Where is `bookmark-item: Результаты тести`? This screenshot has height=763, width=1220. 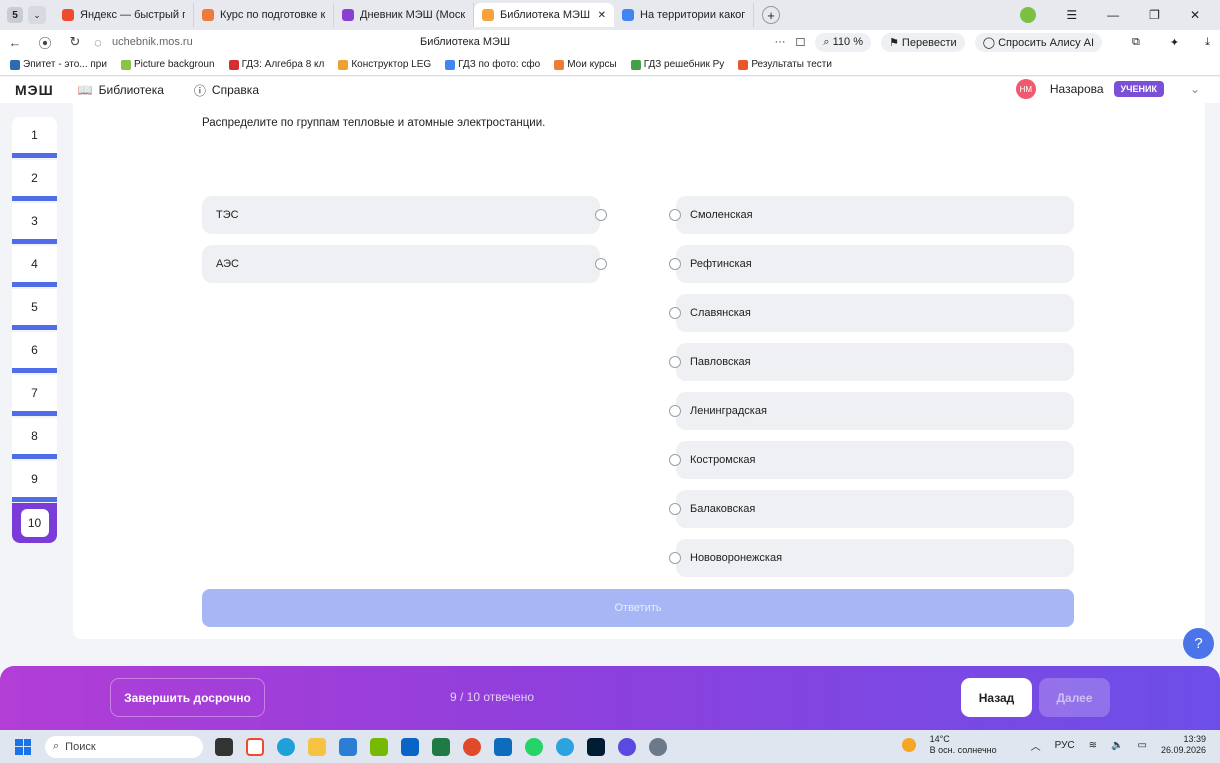 bookmark-item: Результаты тести is located at coordinates (785, 64).